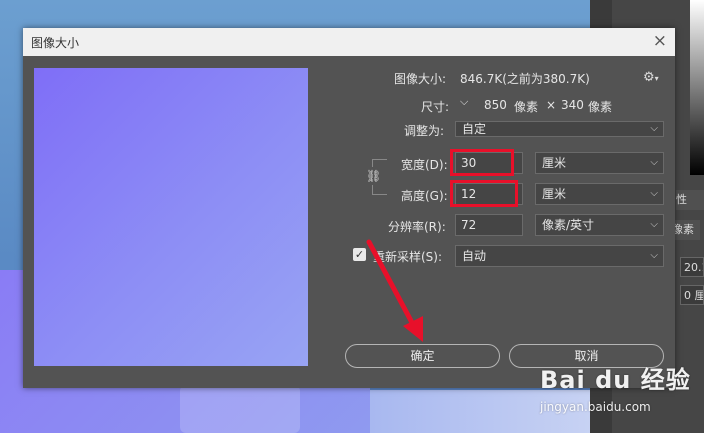 The width and height of the screenshot is (704, 433). Describe the element at coordinates (484, 193) in the screenshot. I see `height-highlight-box` at that location.